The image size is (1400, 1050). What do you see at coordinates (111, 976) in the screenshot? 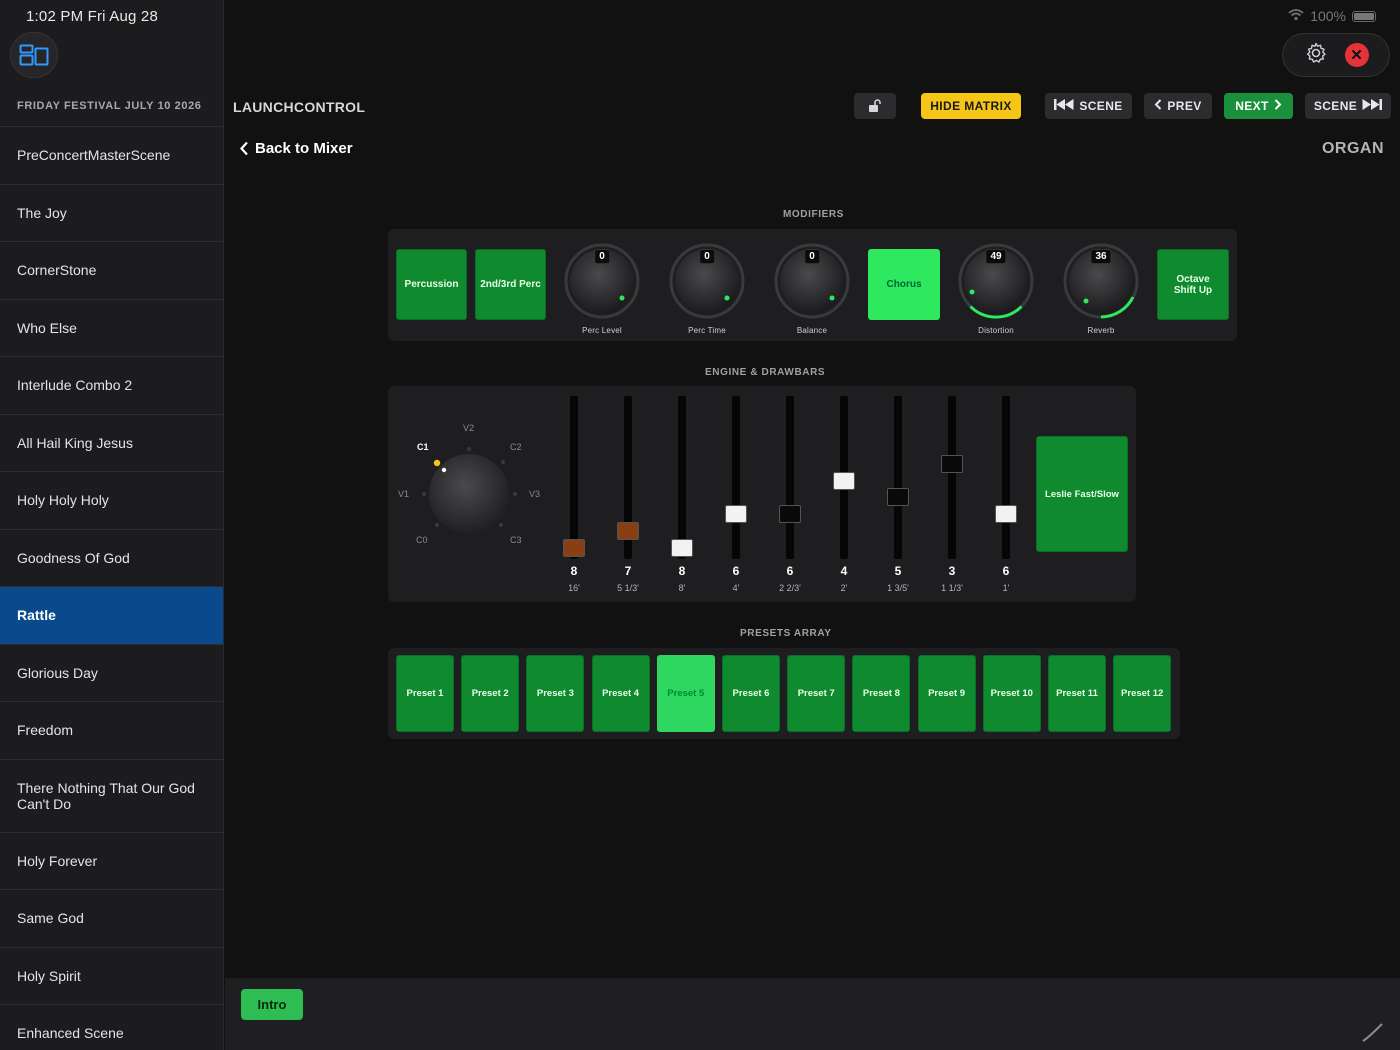
I see `scene-item: Holy Spirit` at bounding box center [111, 976].